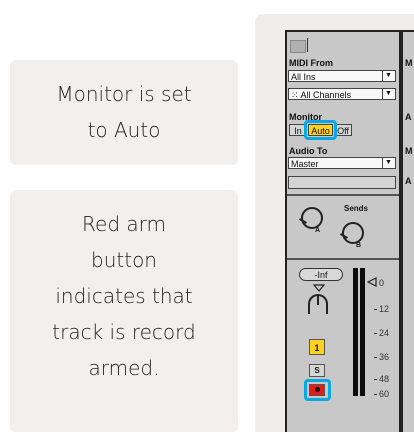 Image resolution: width=414 pixels, height=432 pixels. I want to click on volume-readout: -Inf, so click(321, 274).